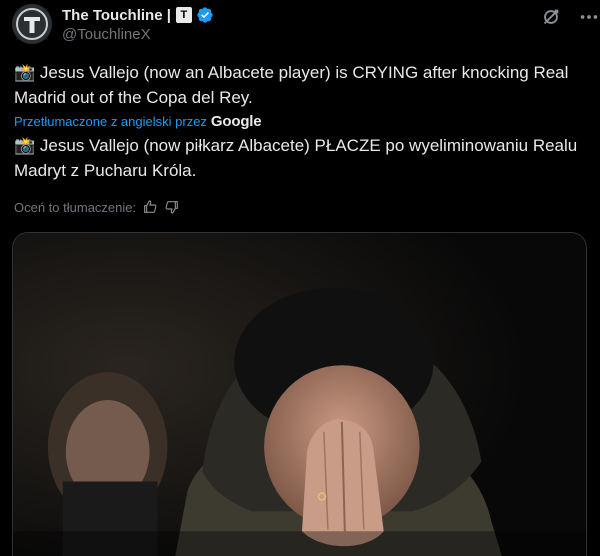 The height and width of the screenshot is (556, 600). I want to click on avatar, so click(32, 24).